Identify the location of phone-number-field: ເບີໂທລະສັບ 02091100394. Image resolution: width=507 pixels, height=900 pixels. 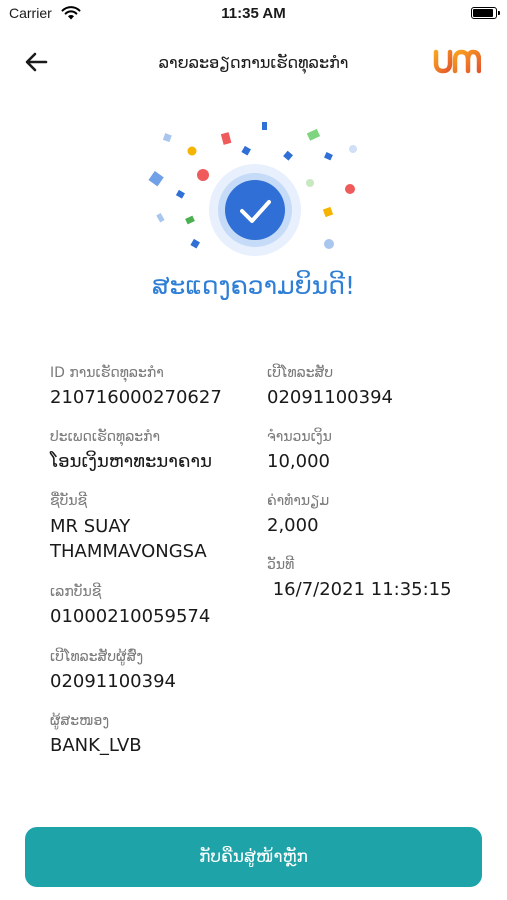
(330, 386).